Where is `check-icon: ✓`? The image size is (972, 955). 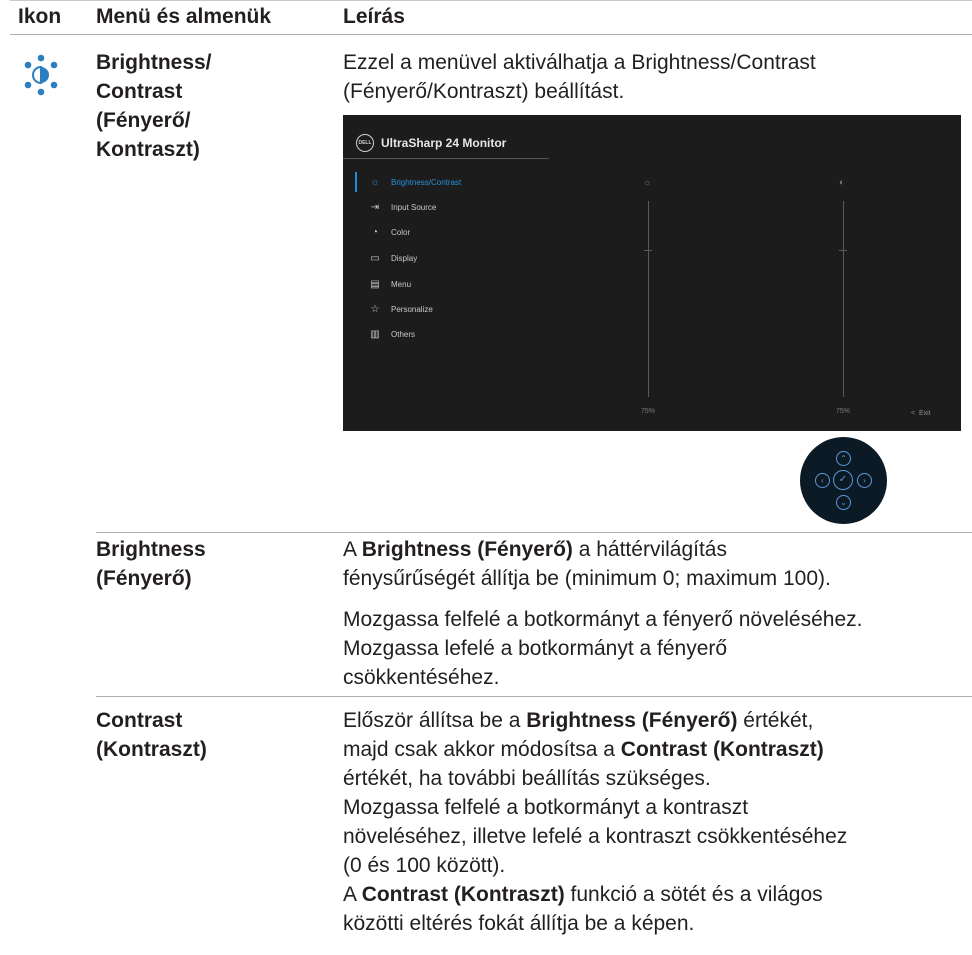 check-icon: ✓ is located at coordinates (843, 480).